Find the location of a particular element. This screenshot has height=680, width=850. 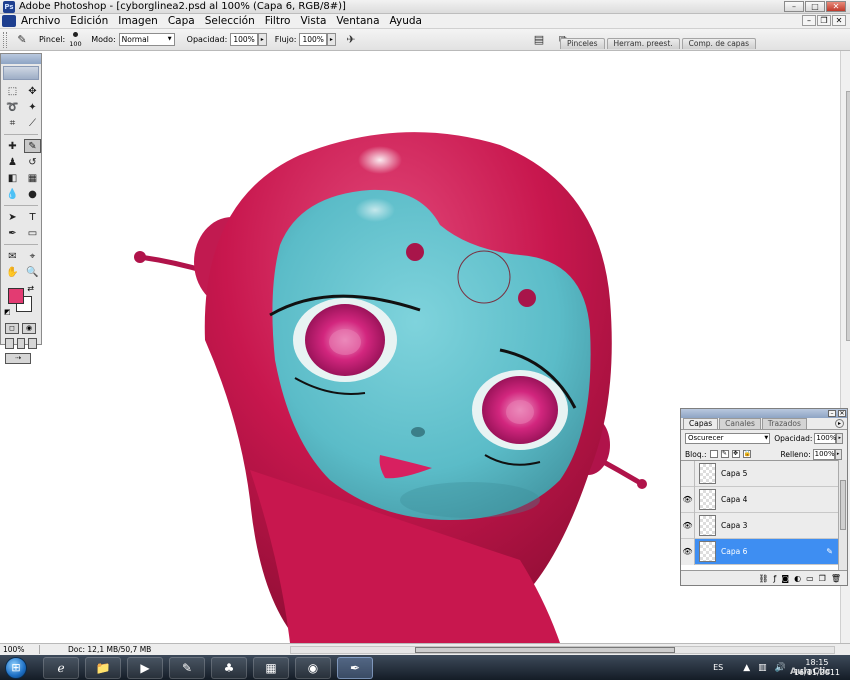

zoom-tool-icon: 🔍 is located at coordinates (32, 272).